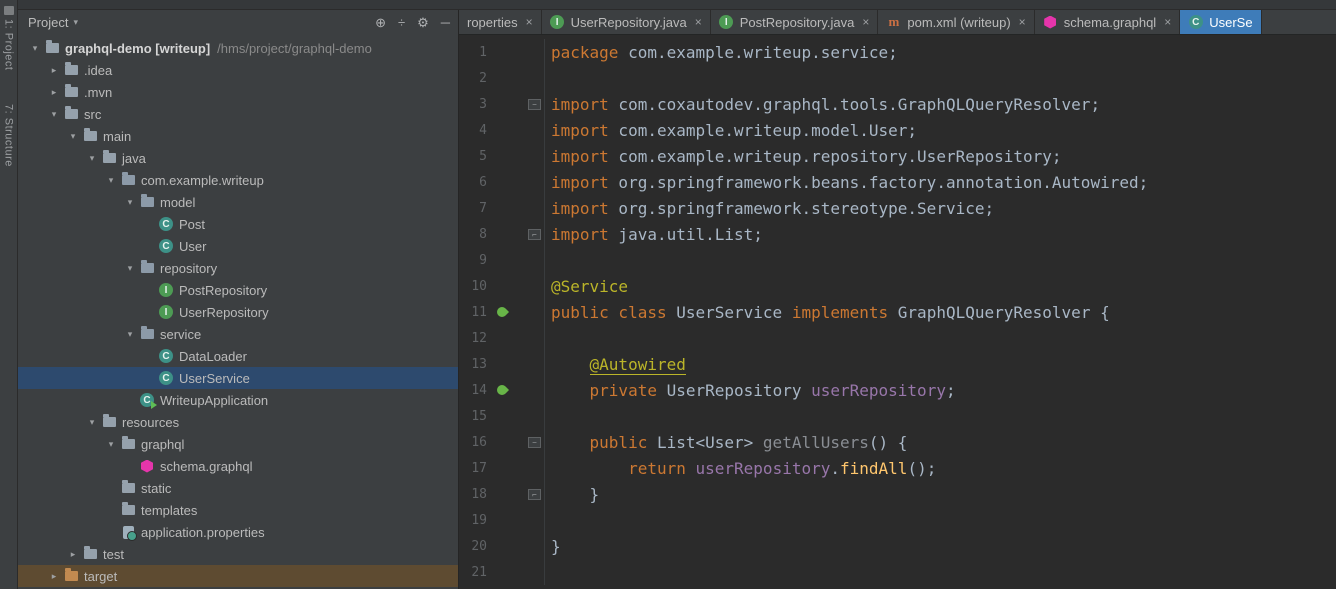 This screenshot has width=1336, height=589. I want to click on code-line-13: 13 @Autowired, so click(897, 364).